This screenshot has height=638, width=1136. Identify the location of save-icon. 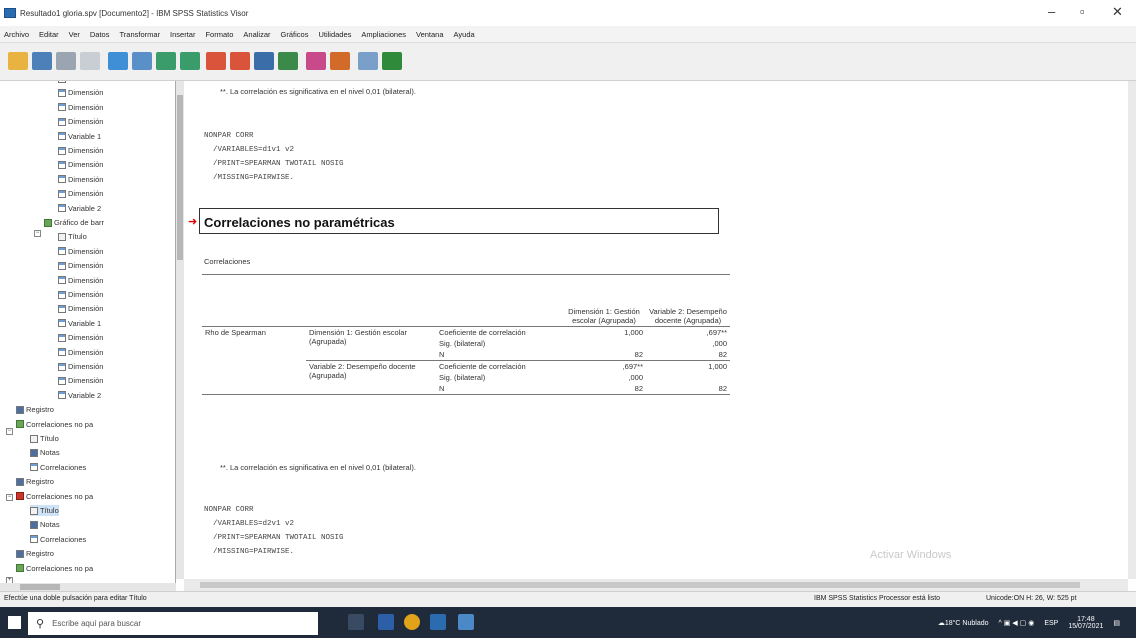
(42, 61).